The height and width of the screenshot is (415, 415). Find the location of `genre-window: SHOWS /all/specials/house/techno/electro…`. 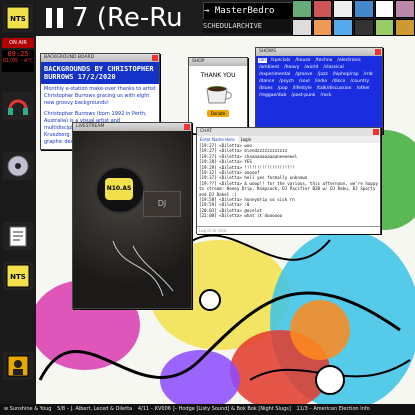

genre-window: SHOWS /all/specials/house/techno/electro… is located at coordinates (319, 90).